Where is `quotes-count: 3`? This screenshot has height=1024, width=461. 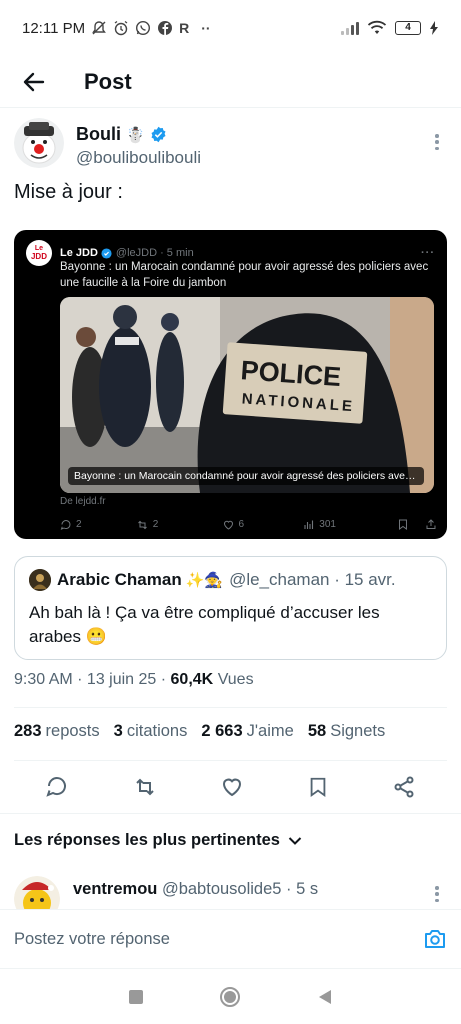
quotes-count: 3 is located at coordinates (118, 731).